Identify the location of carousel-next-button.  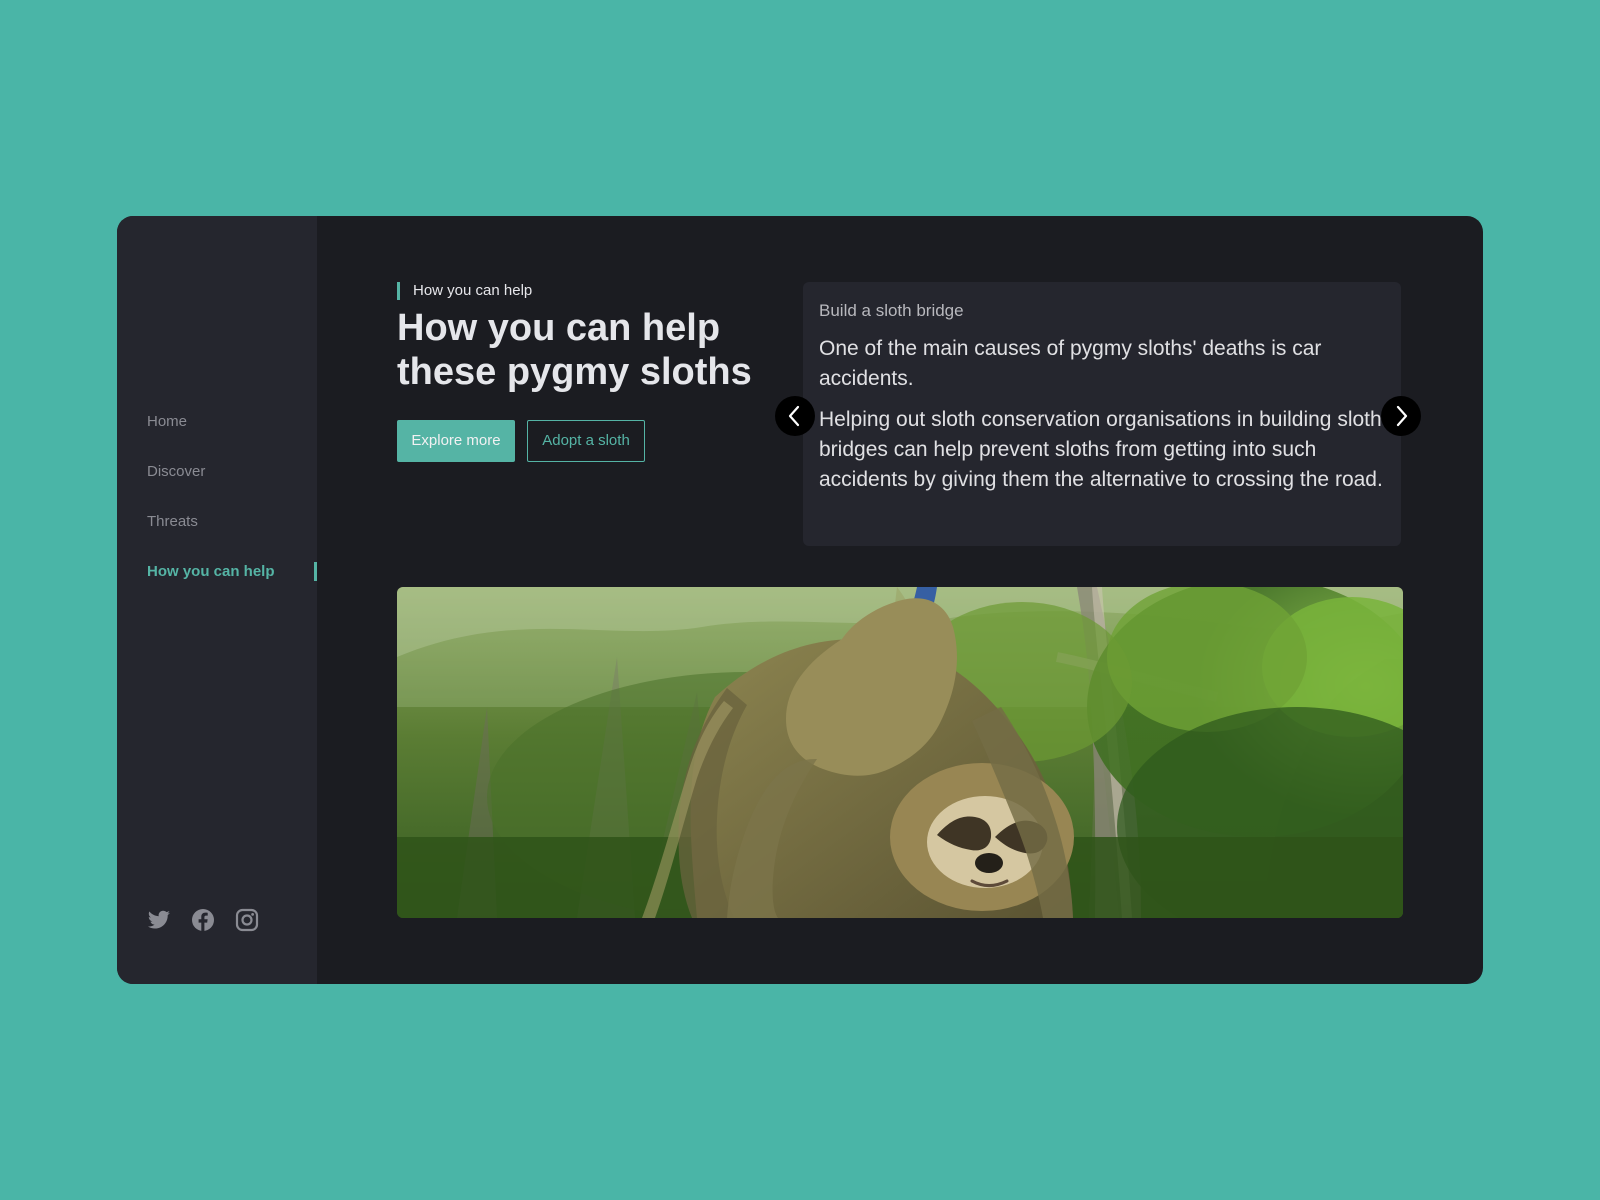
(1401, 416).